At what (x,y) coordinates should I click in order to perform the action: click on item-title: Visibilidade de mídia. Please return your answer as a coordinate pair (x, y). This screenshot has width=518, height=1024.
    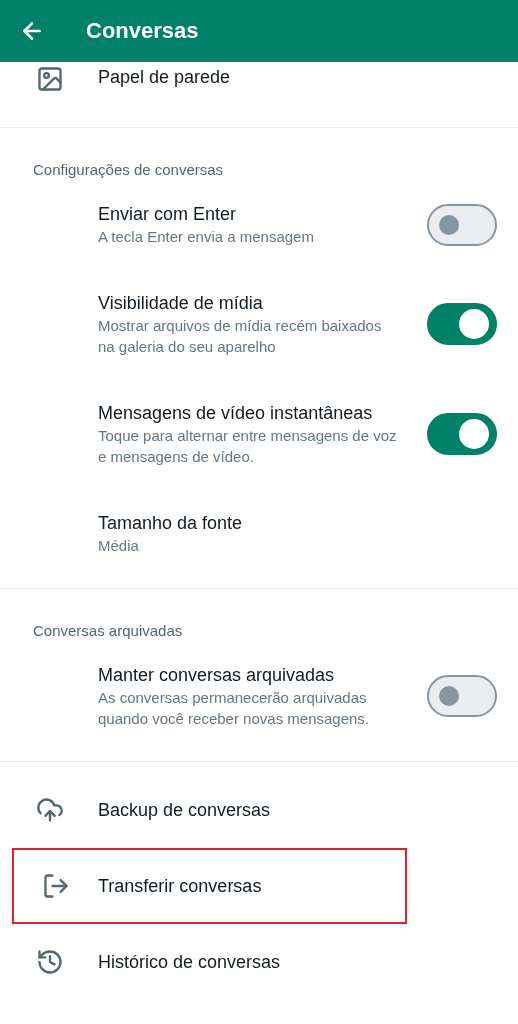
    Looking at the image, I should click on (181, 303).